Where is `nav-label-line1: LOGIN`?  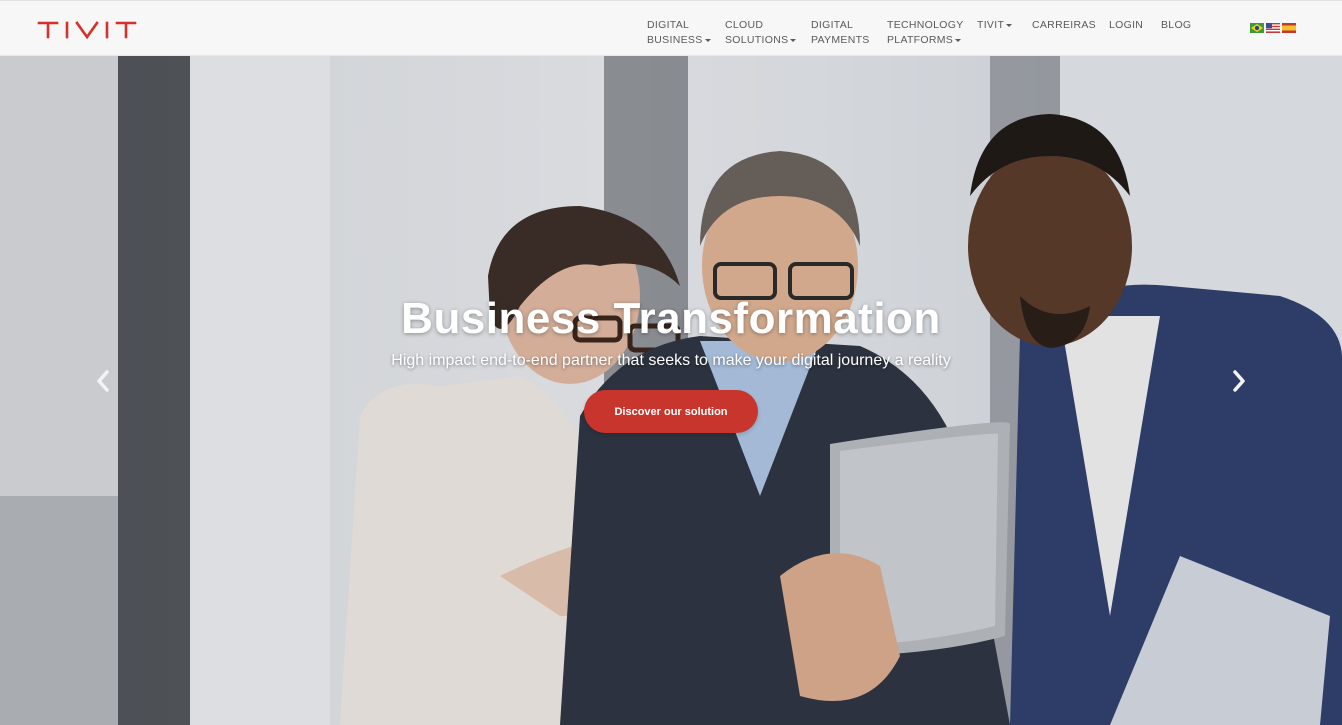 nav-label-line1: LOGIN is located at coordinates (1126, 25).